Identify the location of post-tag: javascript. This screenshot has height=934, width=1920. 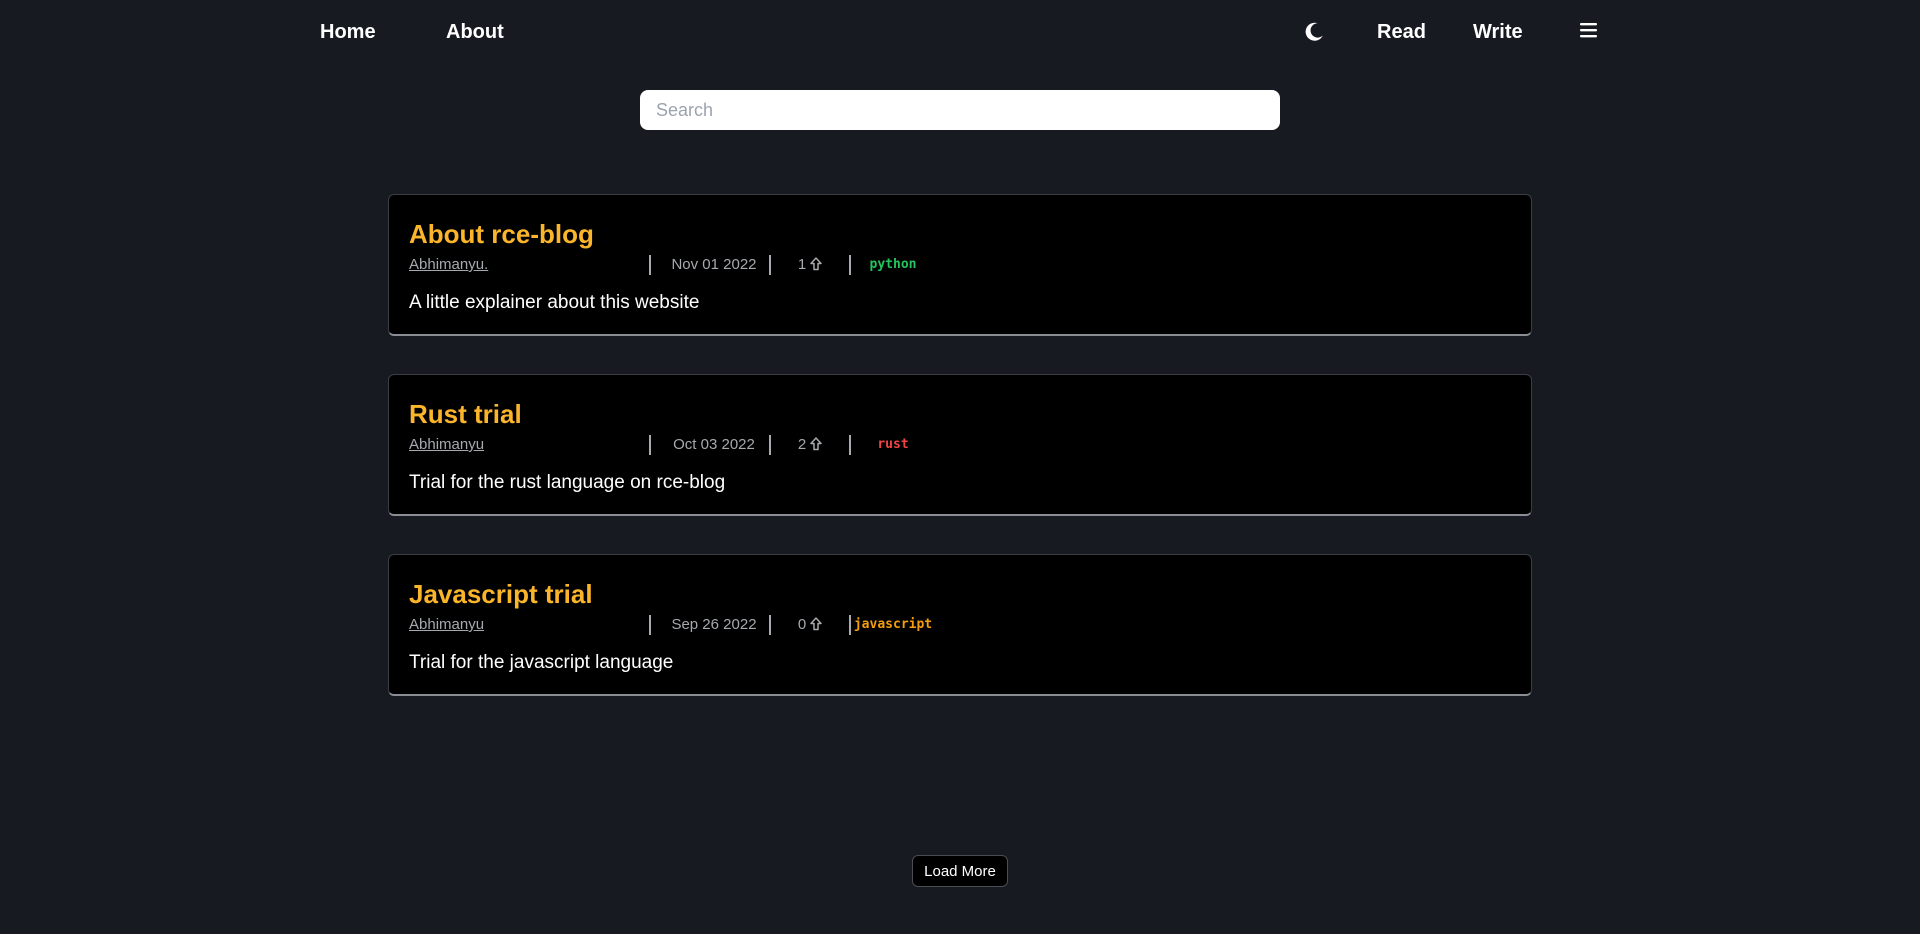
(893, 625).